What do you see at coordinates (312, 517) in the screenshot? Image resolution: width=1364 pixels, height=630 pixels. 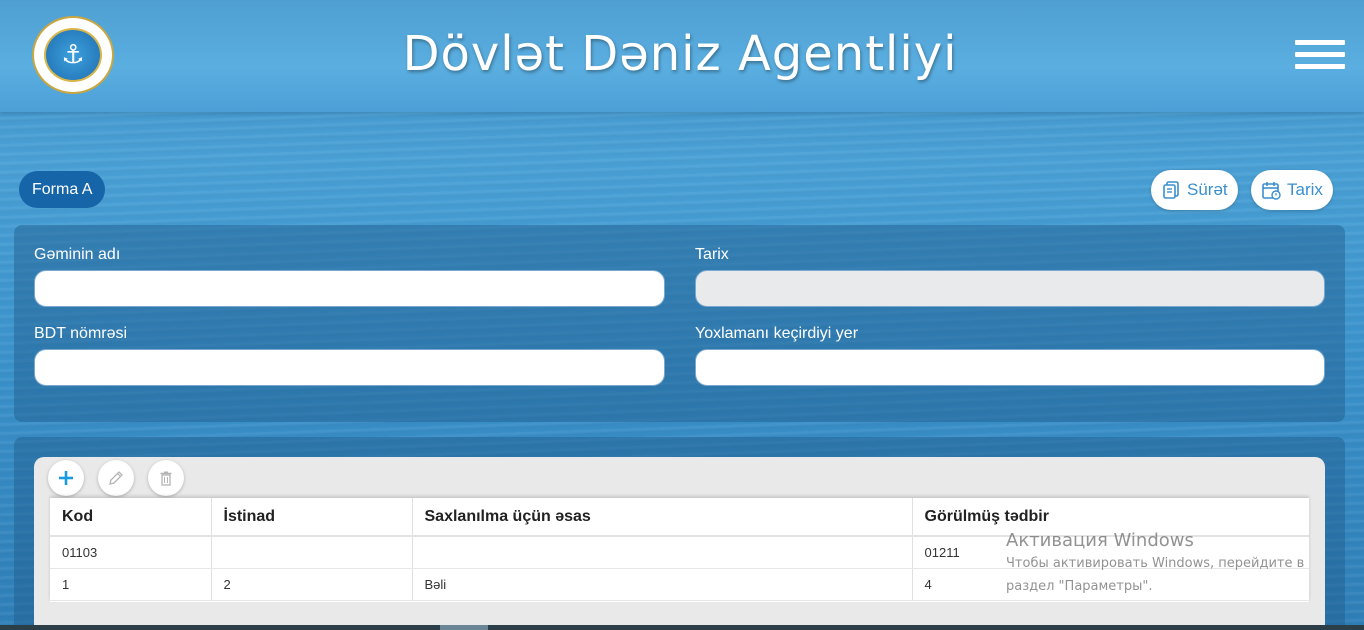 I see `column-header-istinad: İstinad` at bounding box center [312, 517].